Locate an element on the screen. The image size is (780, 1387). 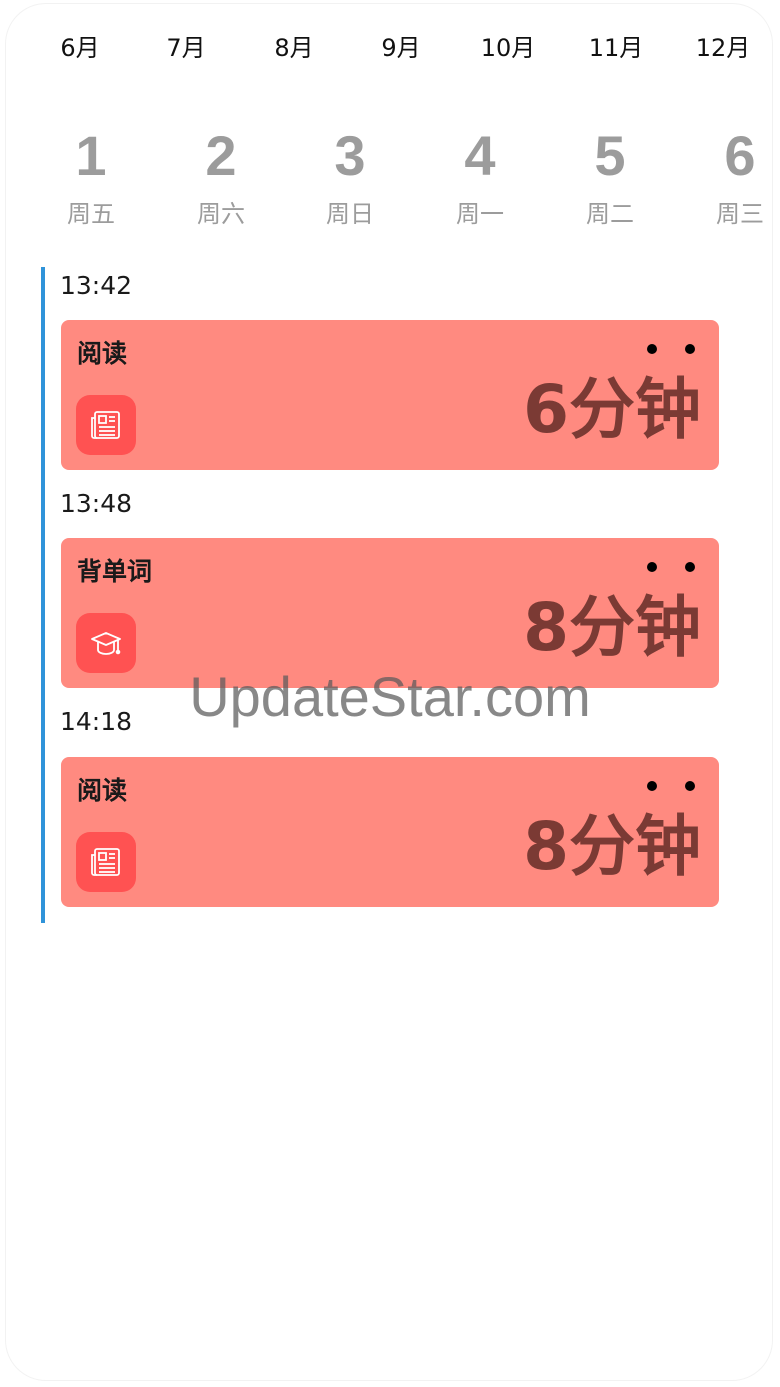
month-item-12: 12月 is located at coordinates (723, 48).